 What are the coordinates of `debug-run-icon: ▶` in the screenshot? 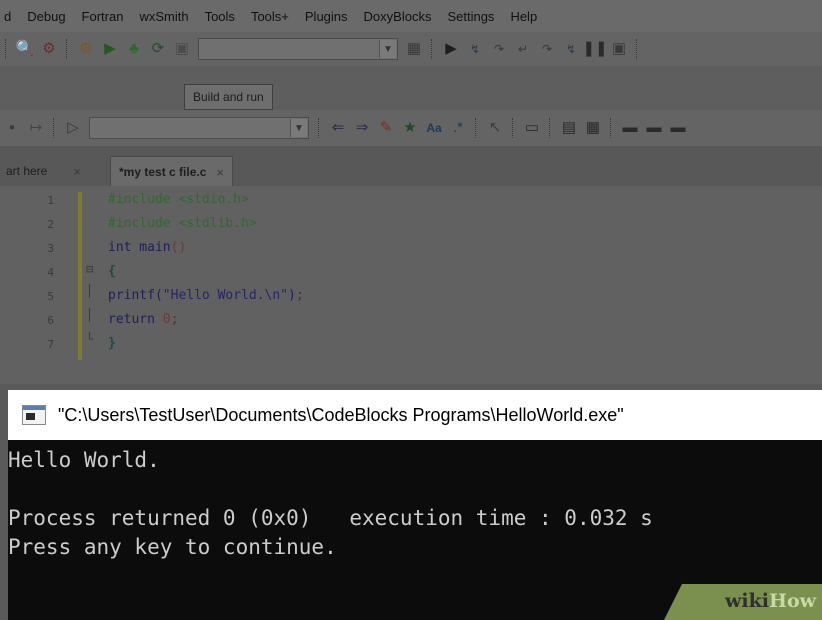 It's located at (451, 49).